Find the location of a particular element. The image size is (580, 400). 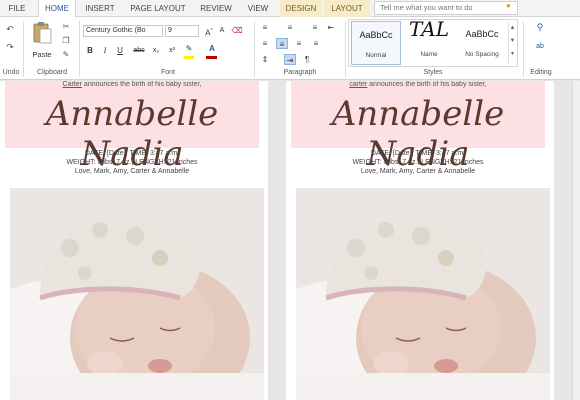

paste-button: Paste is located at coordinates (42, 41).